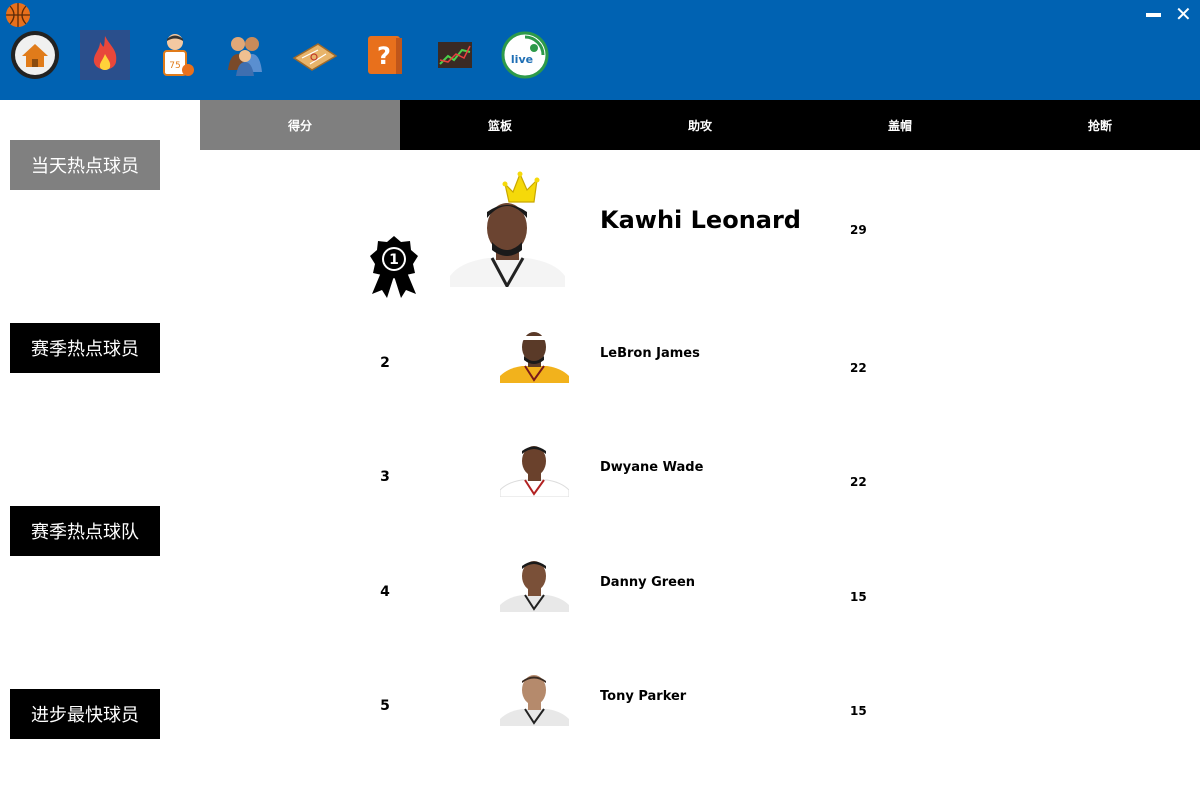  What do you see at coordinates (385, 592) in the screenshot?
I see `rank-number: 4` at bounding box center [385, 592].